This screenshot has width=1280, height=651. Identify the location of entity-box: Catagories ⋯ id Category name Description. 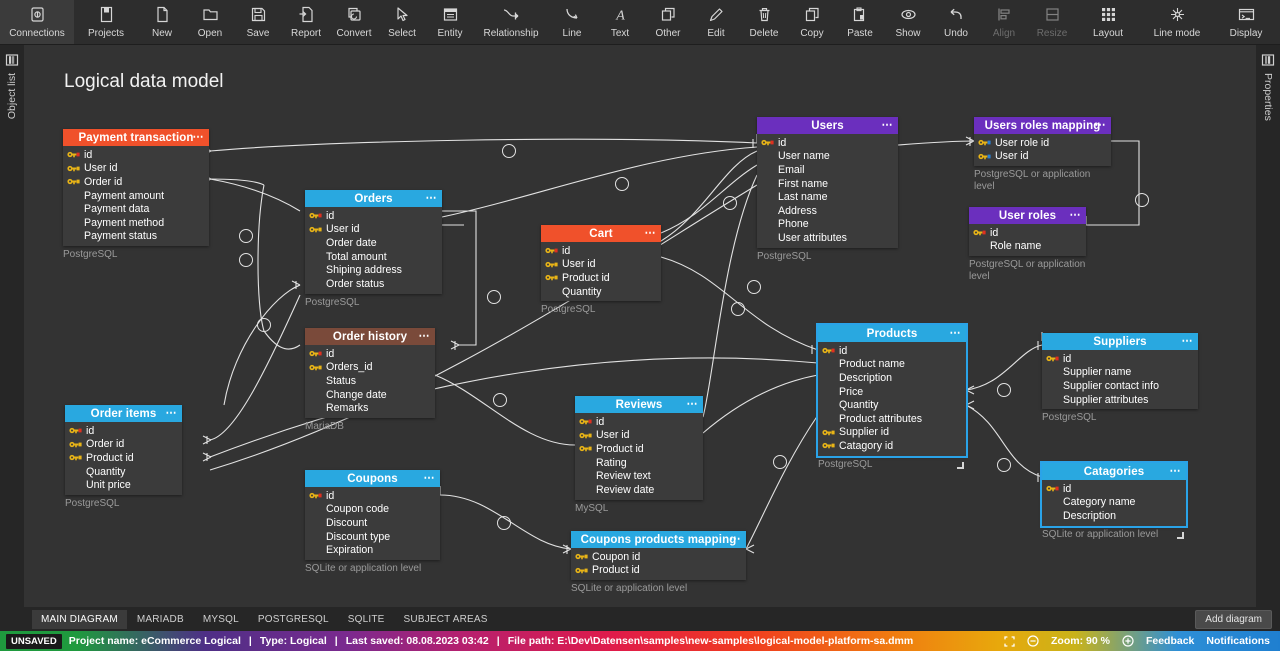
(1114, 500).